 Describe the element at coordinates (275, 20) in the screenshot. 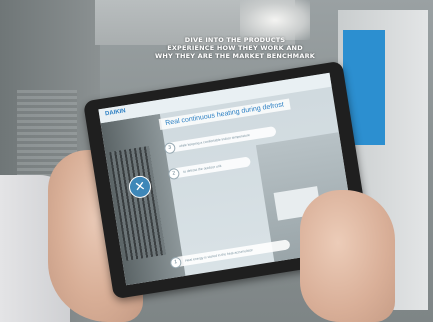

I see `ceiling-light` at that location.